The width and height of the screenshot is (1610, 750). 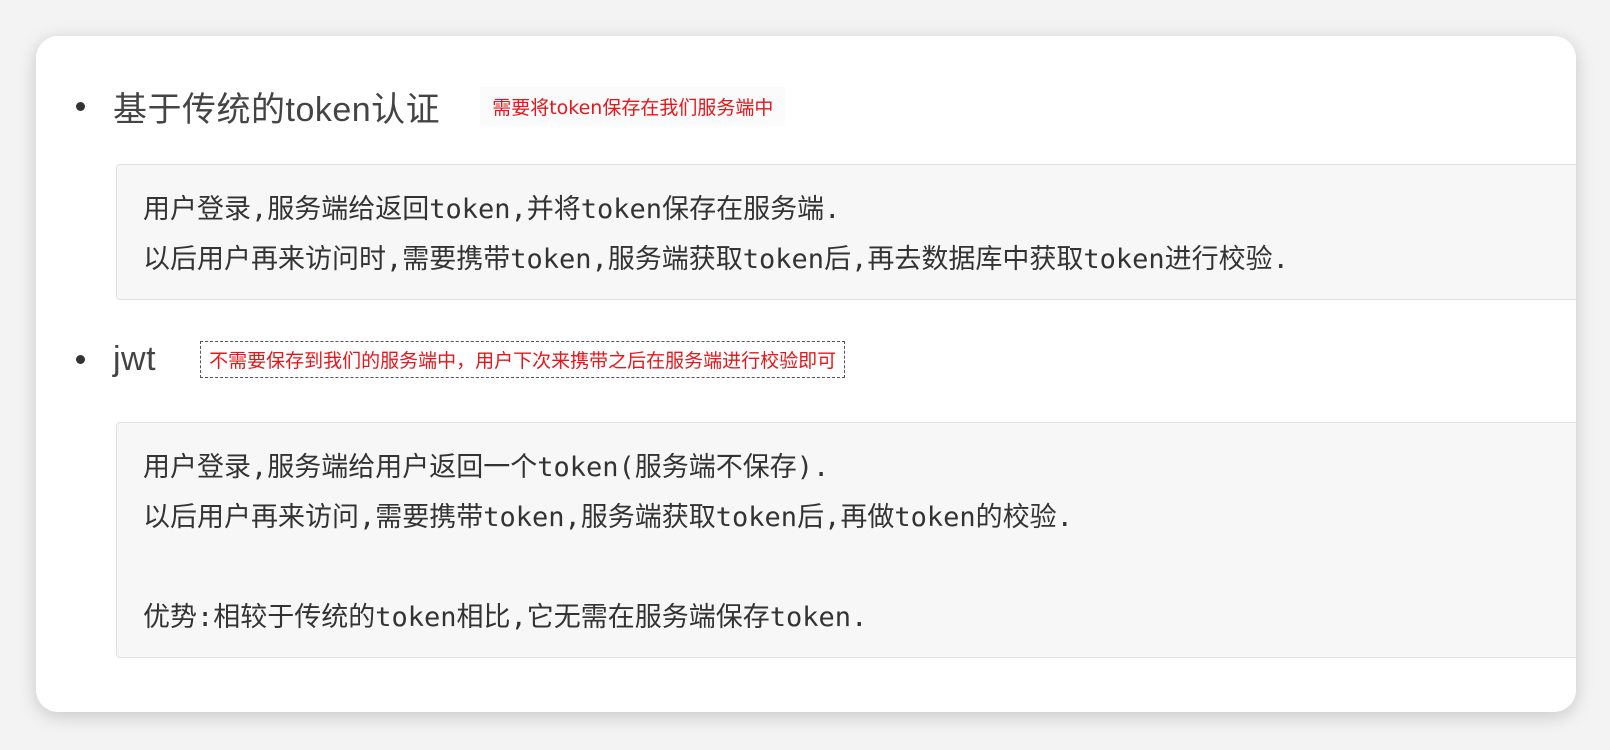 I want to click on list-item-traditional-token: 基于传统的token认证 需要将token保存在我们服务端中, so click(x=431, y=106).